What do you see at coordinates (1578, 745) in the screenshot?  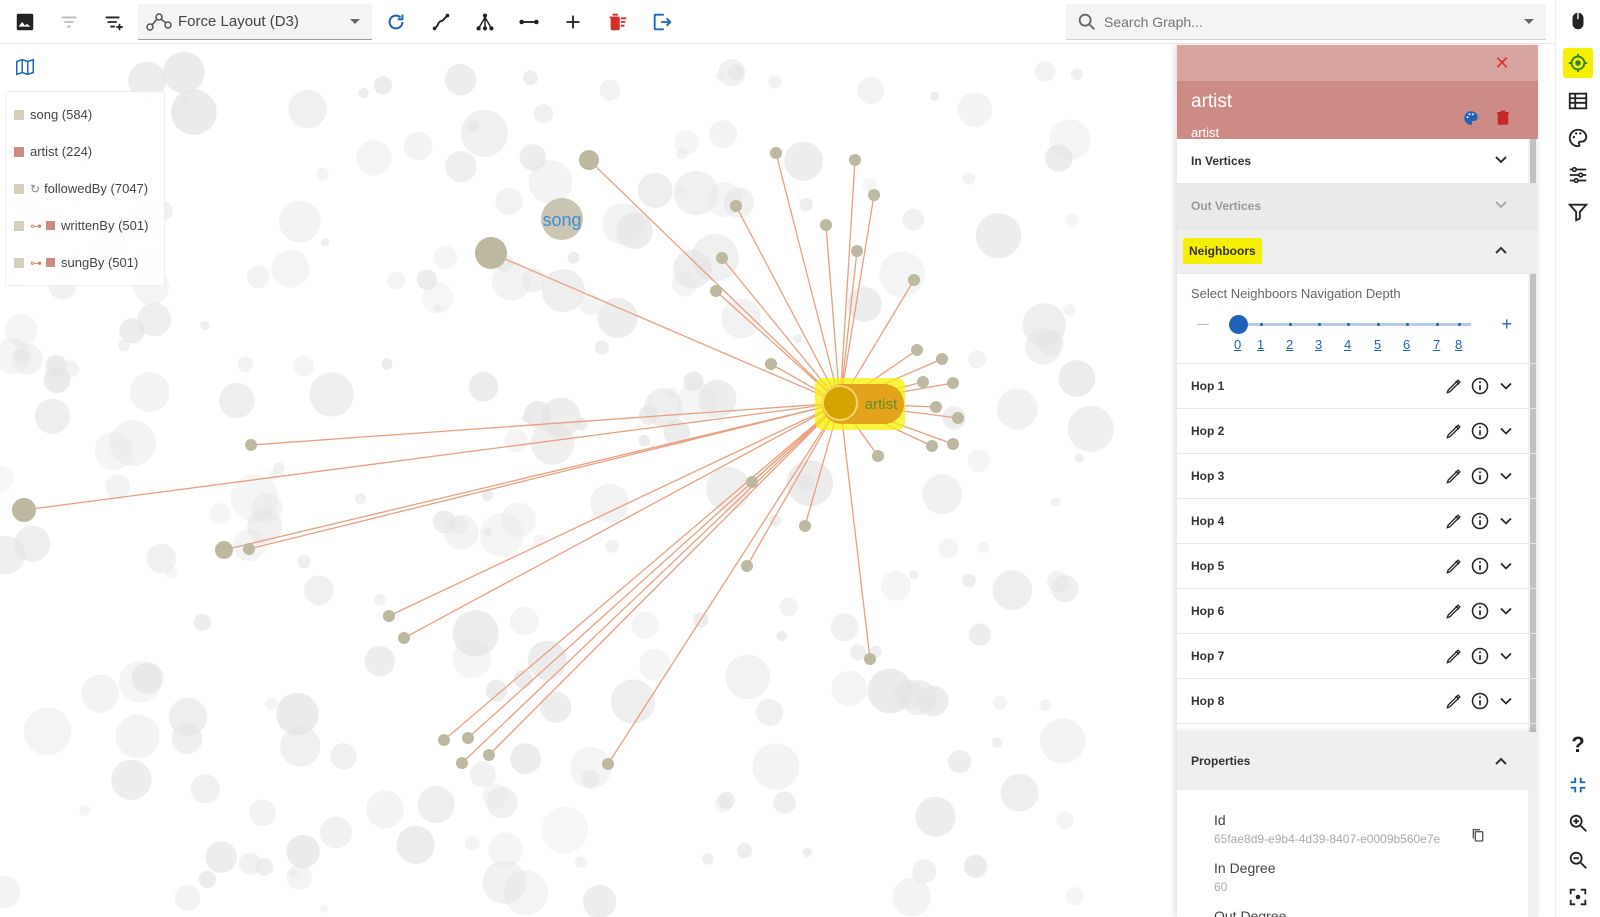 I see `help-button: ?` at bounding box center [1578, 745].